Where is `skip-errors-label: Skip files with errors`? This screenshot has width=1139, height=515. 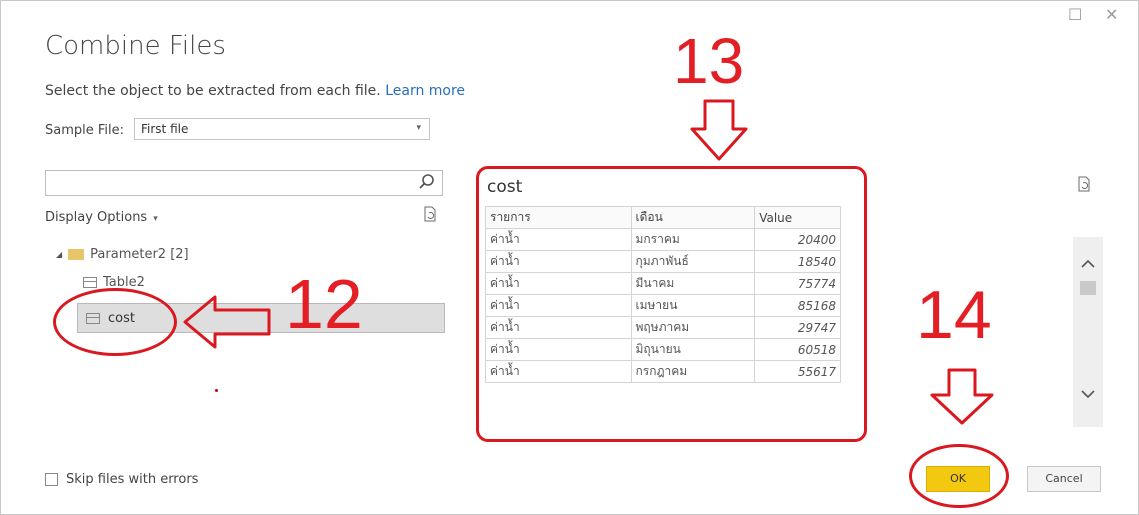 skip-errors-label: Skip files with errors is located at coordinates (132, 479).